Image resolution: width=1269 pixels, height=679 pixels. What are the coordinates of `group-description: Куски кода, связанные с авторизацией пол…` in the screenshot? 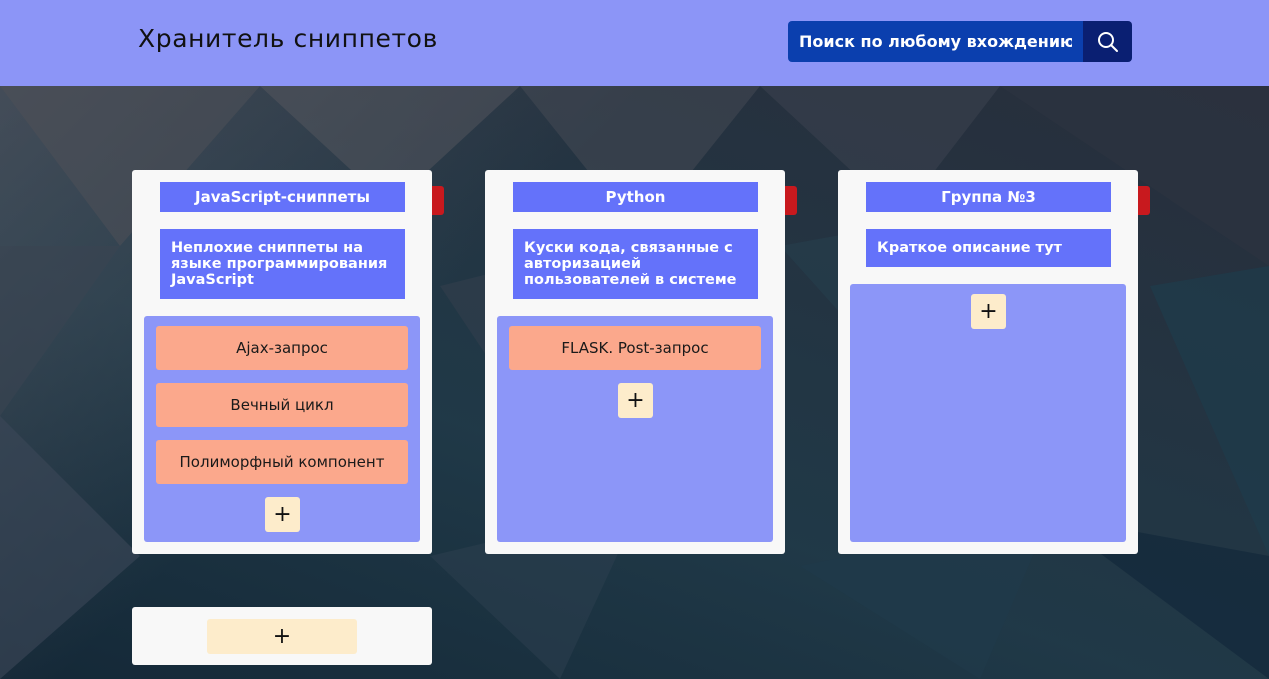 It's located at (635, 264).